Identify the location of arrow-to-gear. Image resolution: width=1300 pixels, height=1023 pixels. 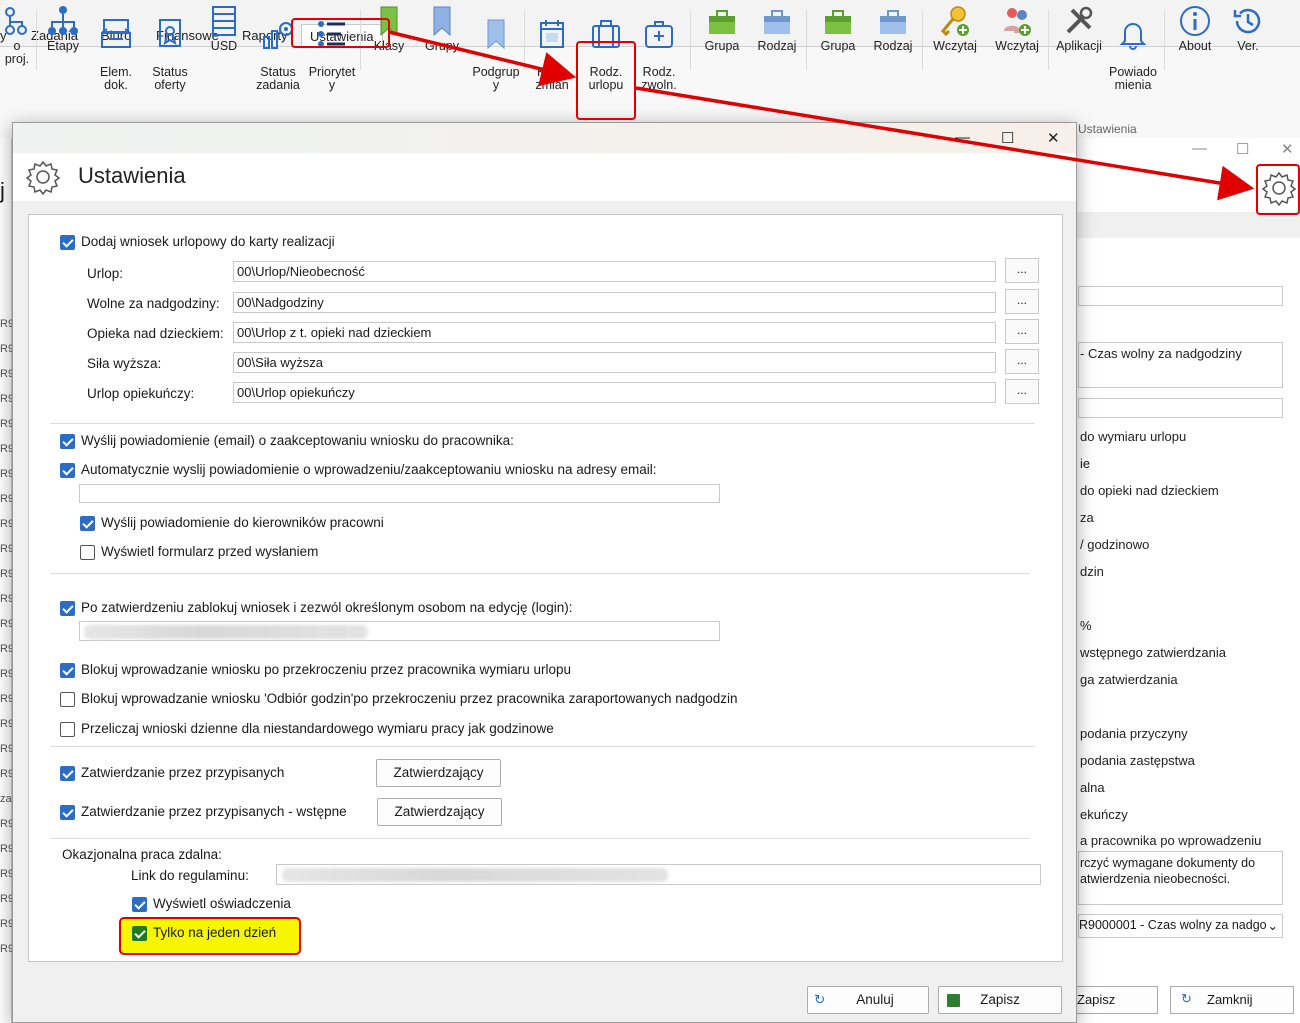
(945, 143).